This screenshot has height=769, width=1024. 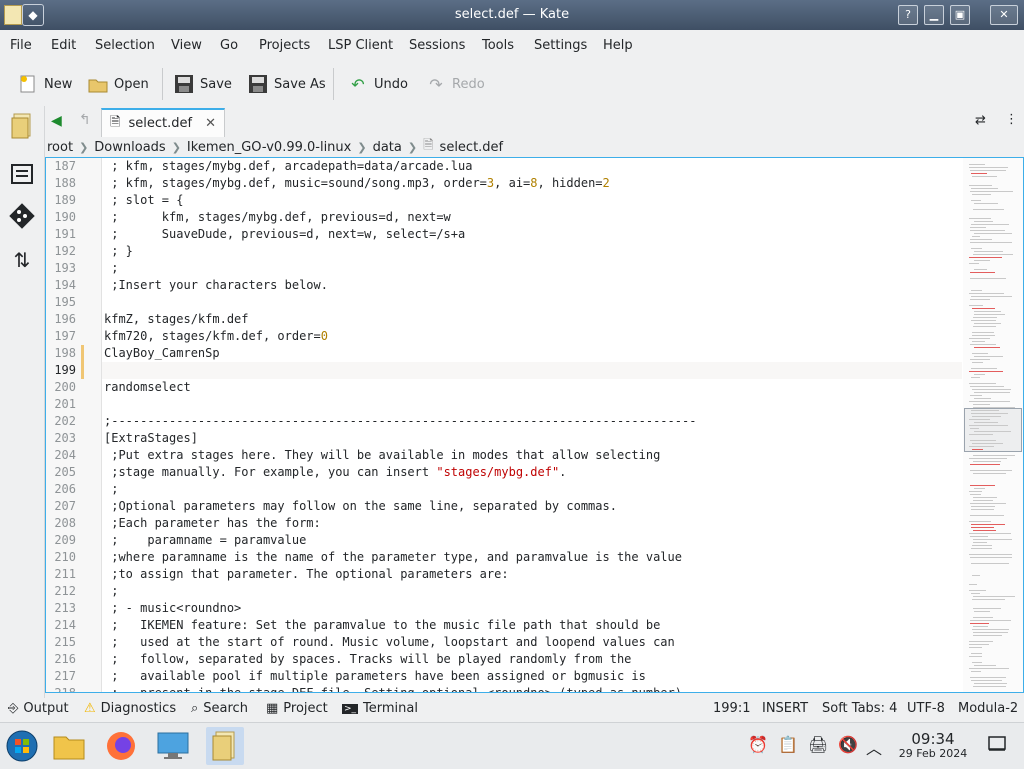 I want to click on firefox-icon, so click(x=121, y=746).